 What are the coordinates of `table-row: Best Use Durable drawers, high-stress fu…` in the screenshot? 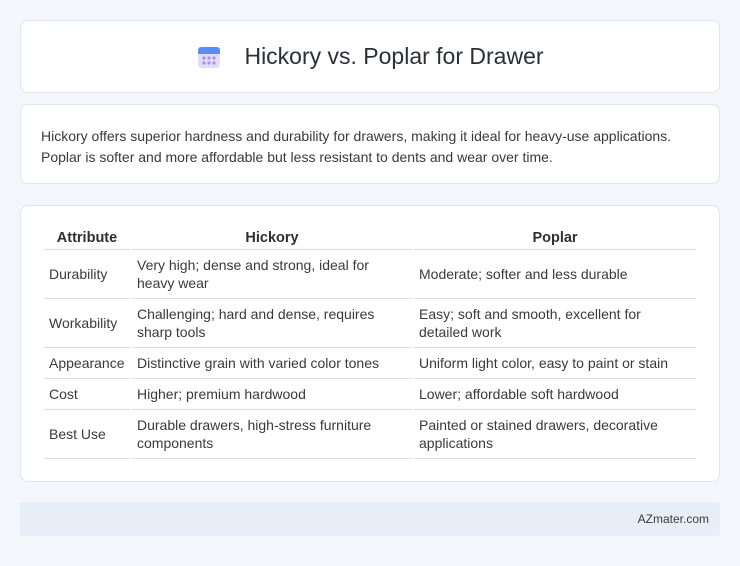 It's located at (370, 434).